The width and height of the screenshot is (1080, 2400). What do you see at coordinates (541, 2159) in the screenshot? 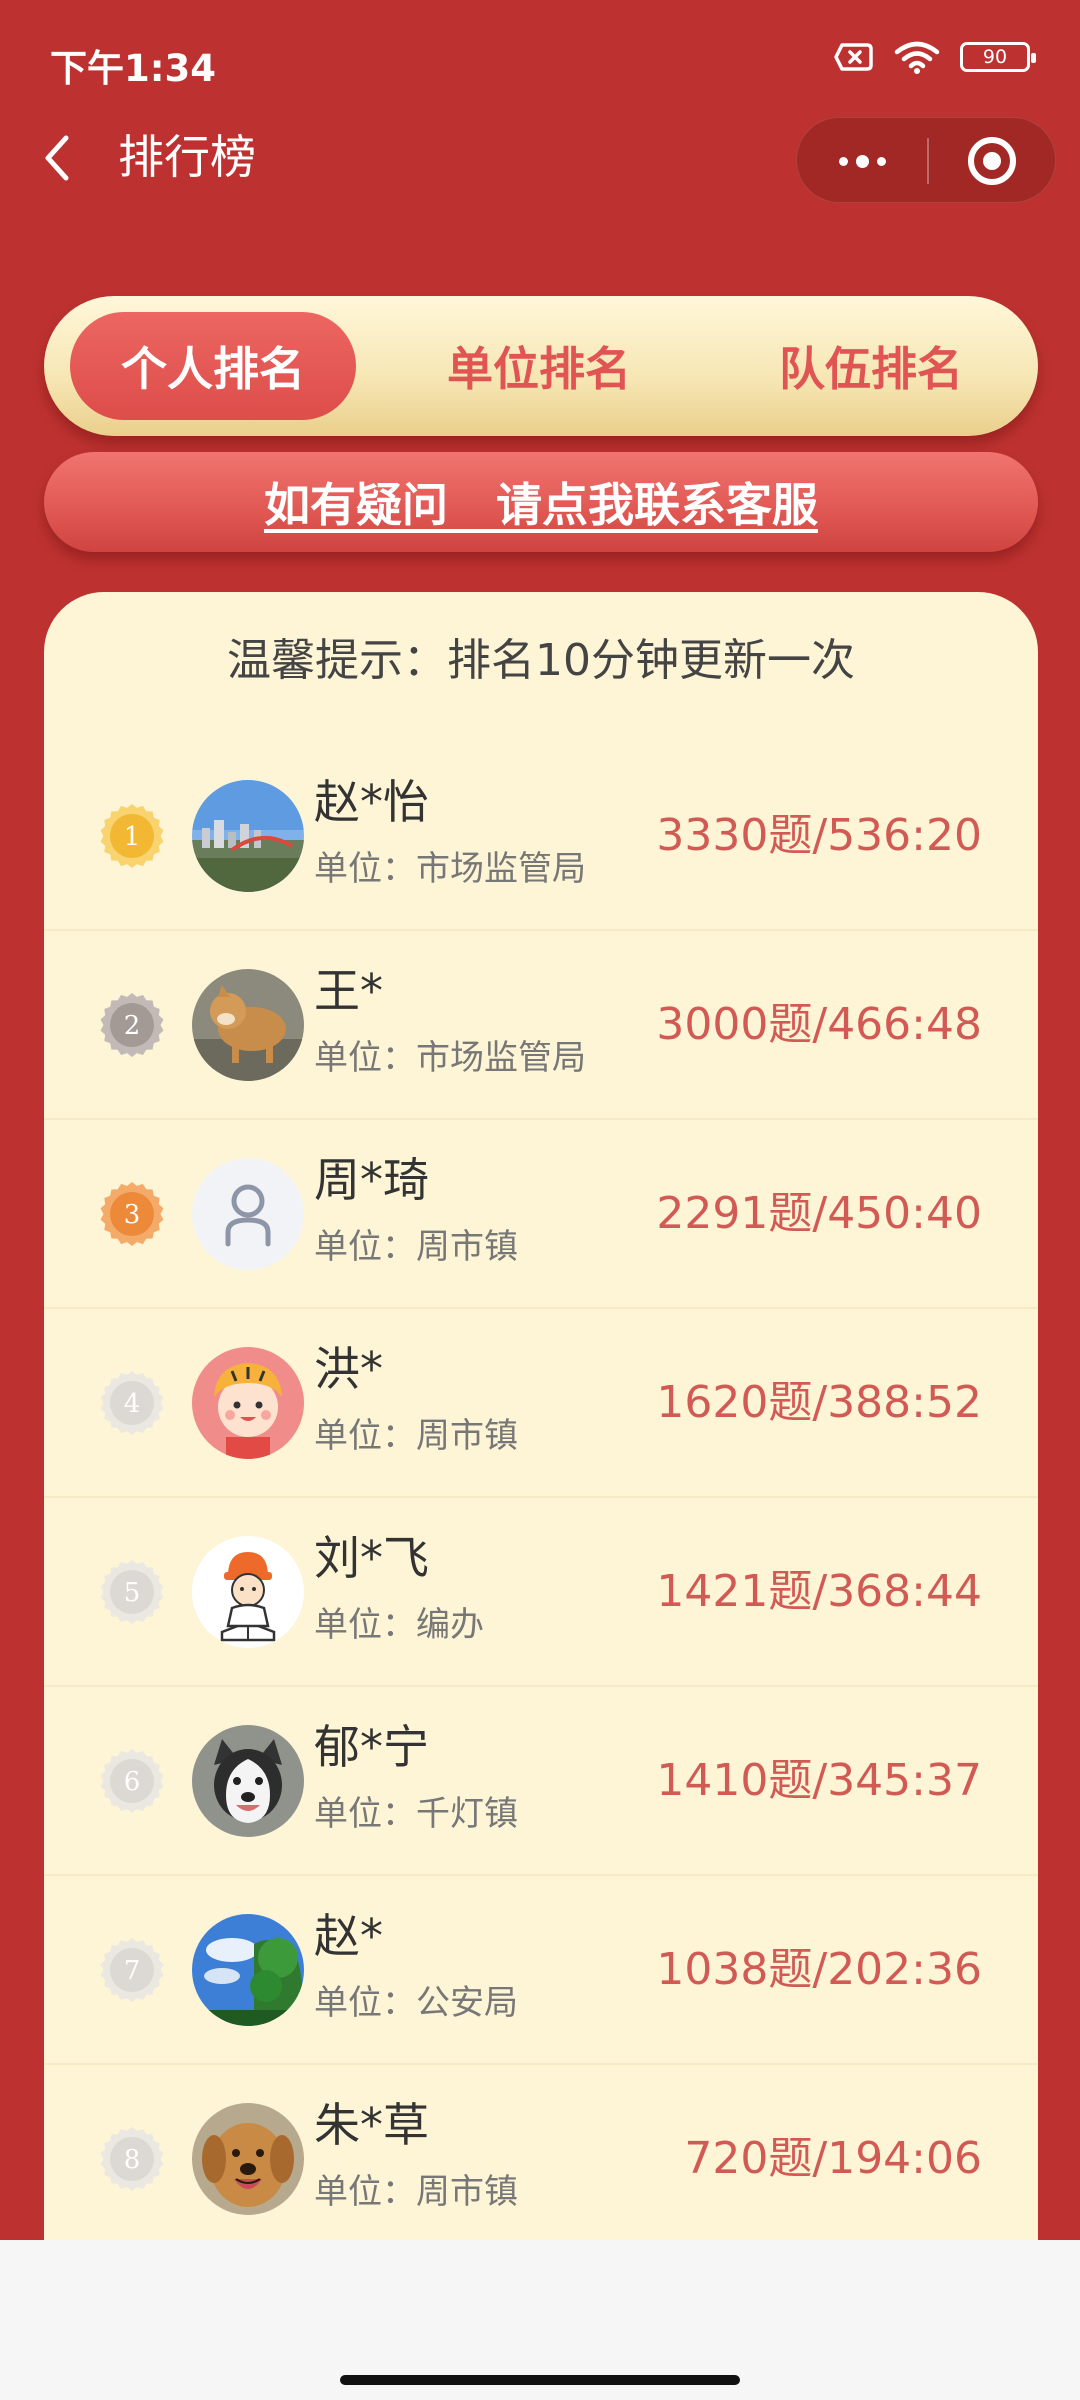
I see `ranking-row: 8 朱*草单位：周市镇 720题/194:06` at bounding box center [541, 2159].